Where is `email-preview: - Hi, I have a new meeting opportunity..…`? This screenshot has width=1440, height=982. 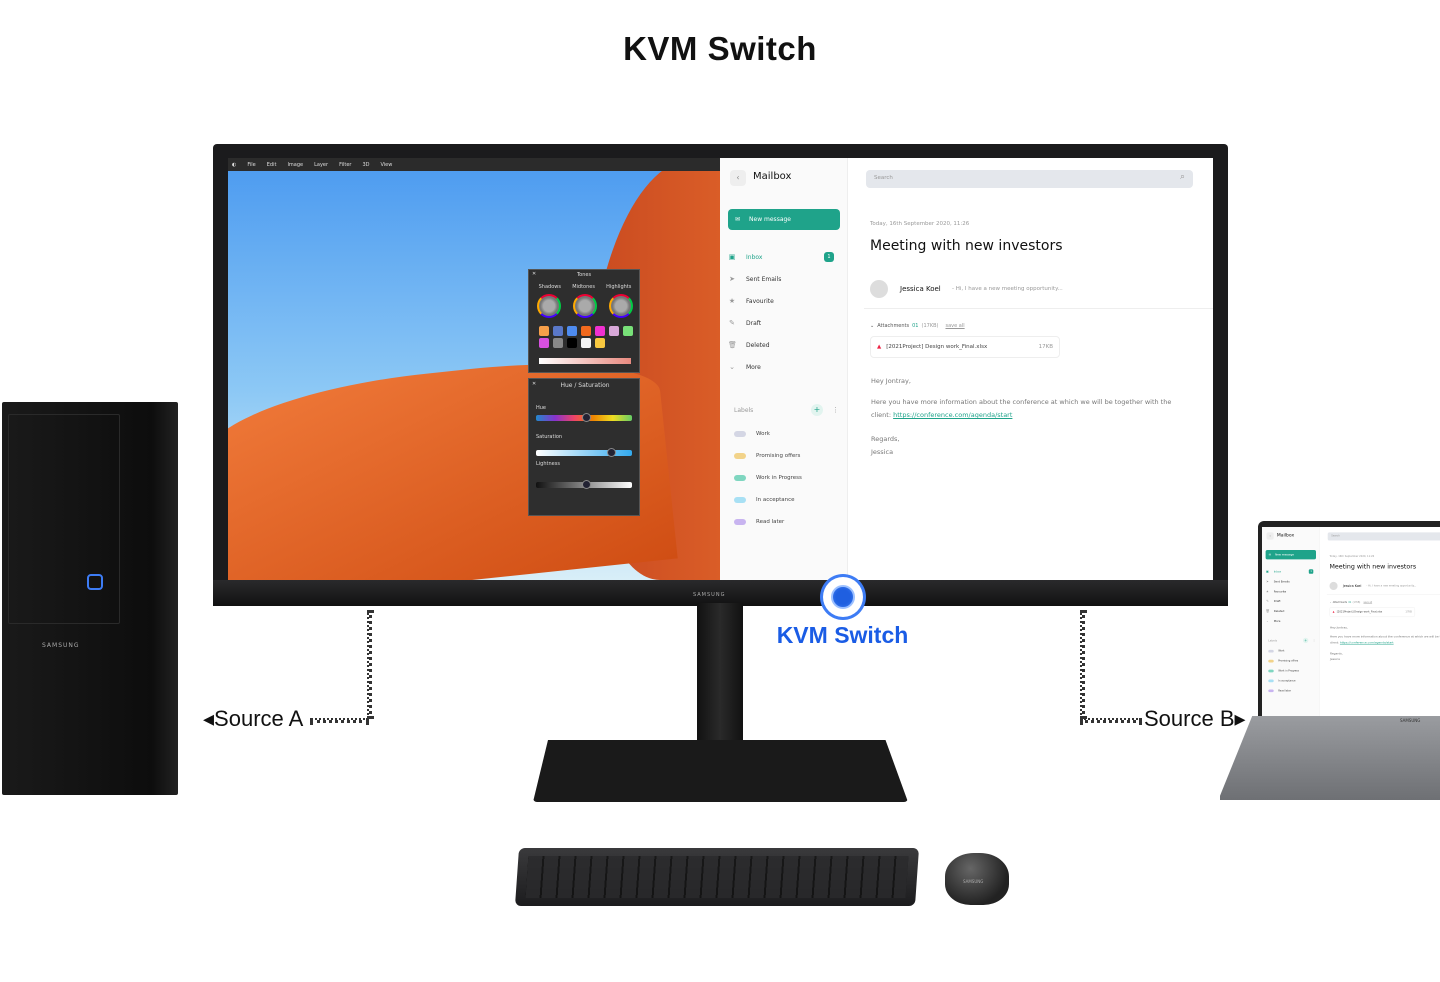
email-preview: - Hi, I have a new meeting opportunity..… is located at coordinates (1391, 586).